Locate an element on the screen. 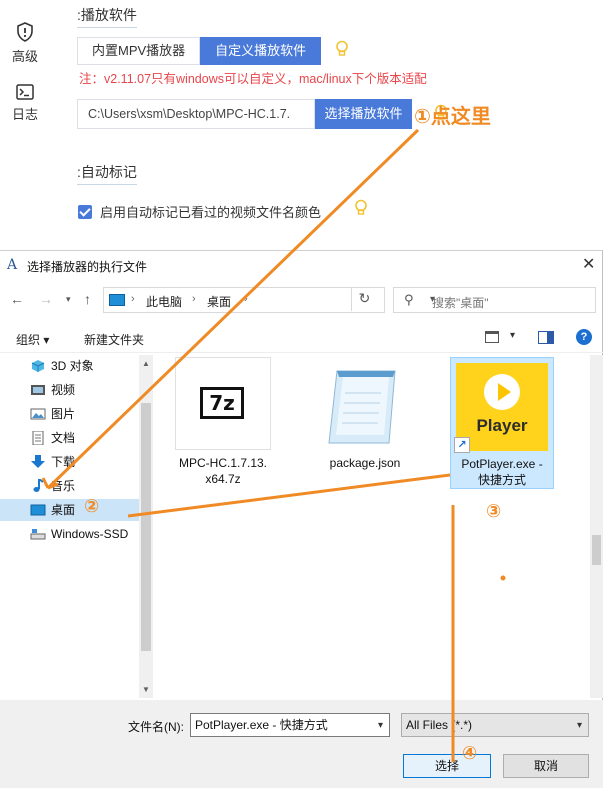 This screenshot has height=788, width=609. breadcrumb-this-pc: 此电脑 is located at coordinates (164, 301).